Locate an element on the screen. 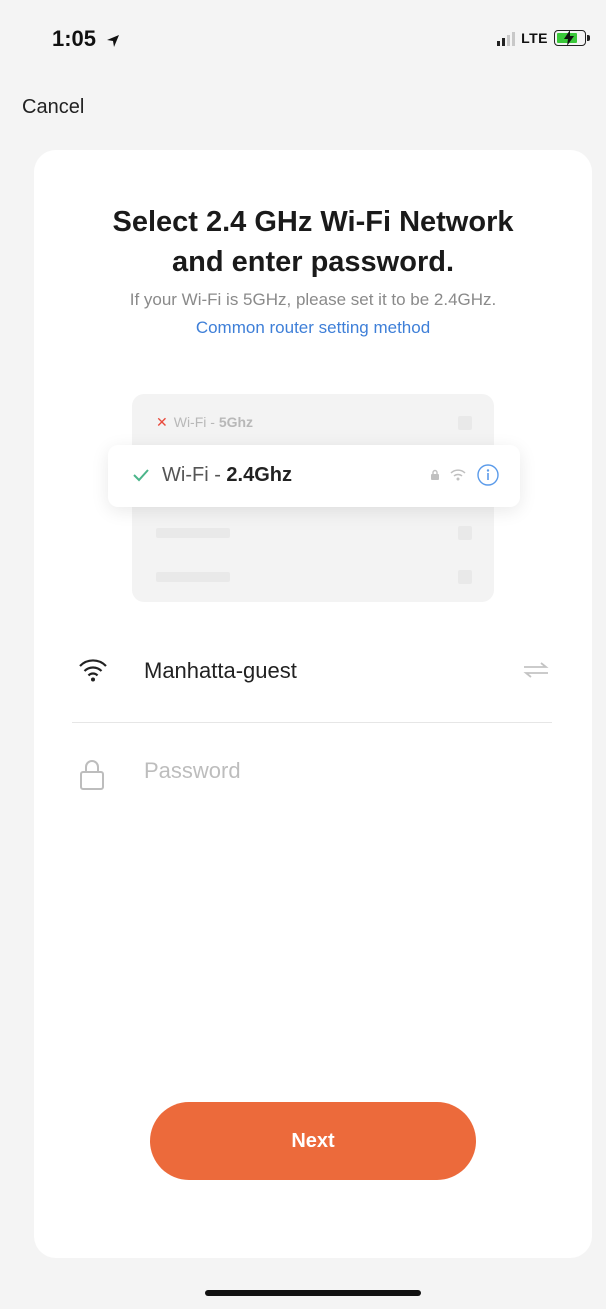  signal-icon is located at coordinates (506, 38).